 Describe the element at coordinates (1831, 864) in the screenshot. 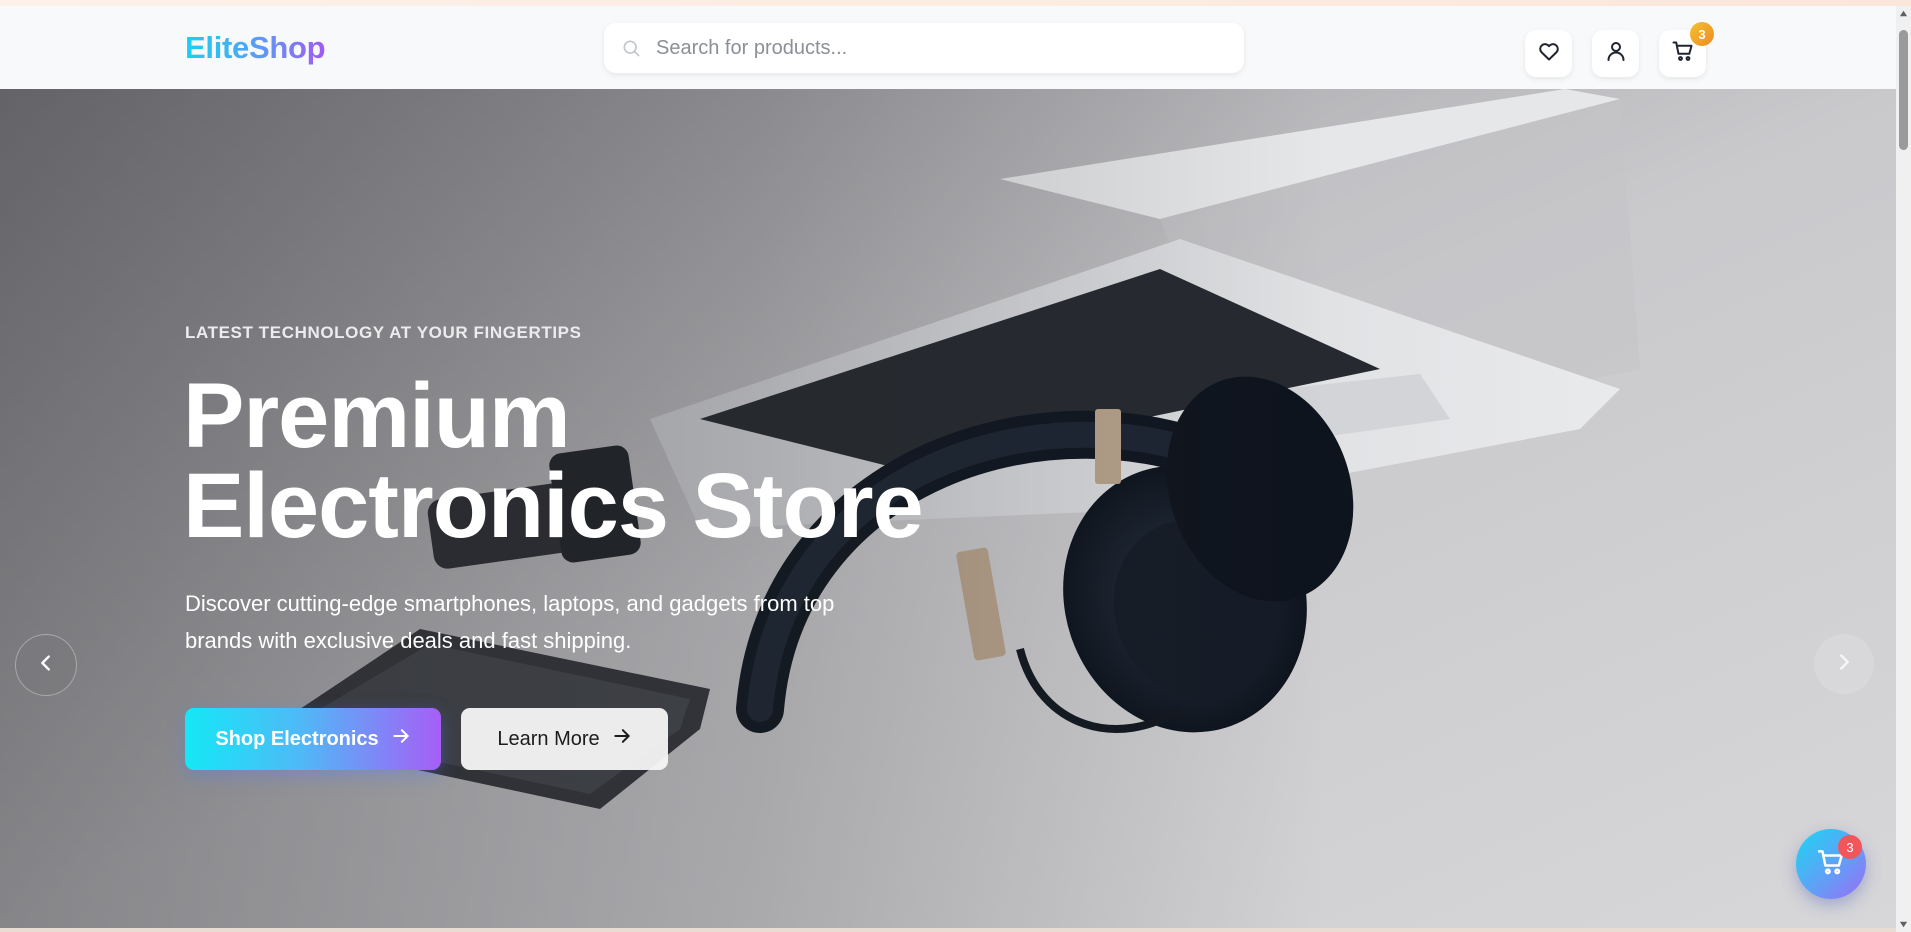

I see `floating-cart-button: 3` at that location.